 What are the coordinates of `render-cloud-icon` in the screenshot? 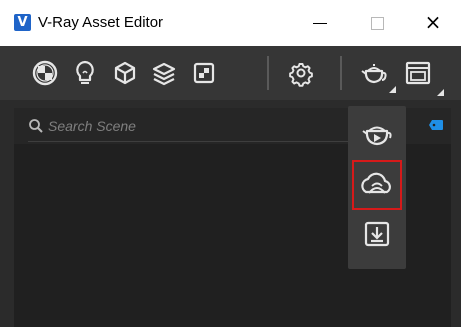 It's located at (376, 183).